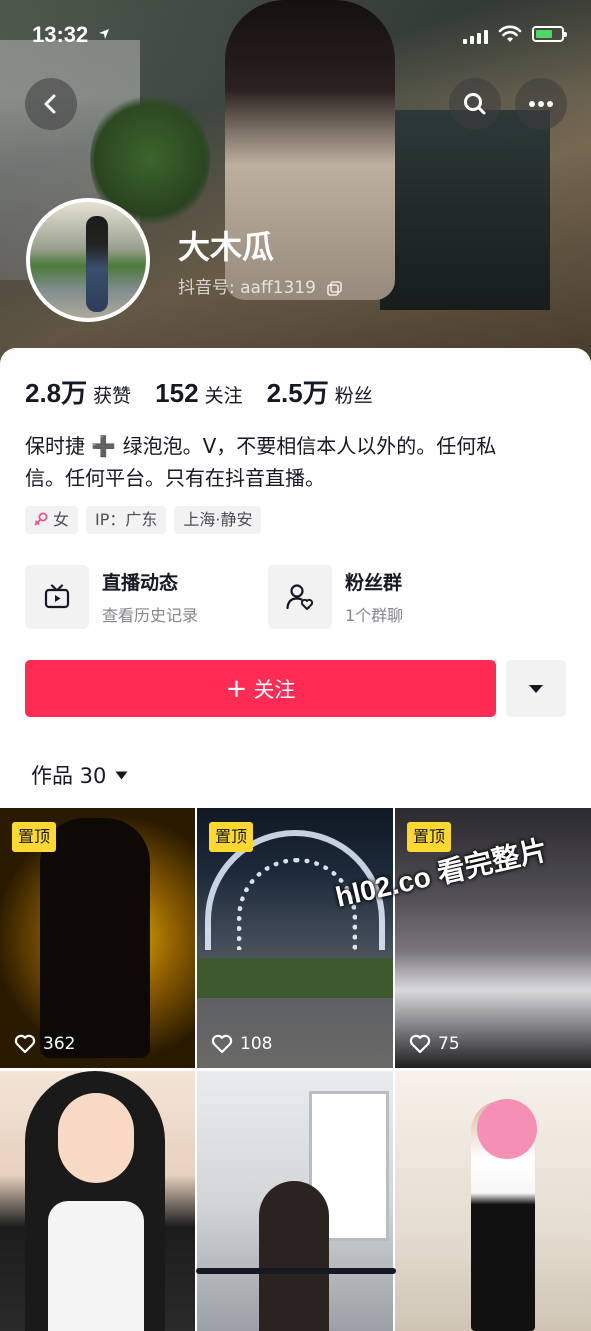 The height and width of the screenshot is (1331, 591). Describe the element at coordinates (295, 35) in the screenshot. I see `status-bar: 13:32` at that location.